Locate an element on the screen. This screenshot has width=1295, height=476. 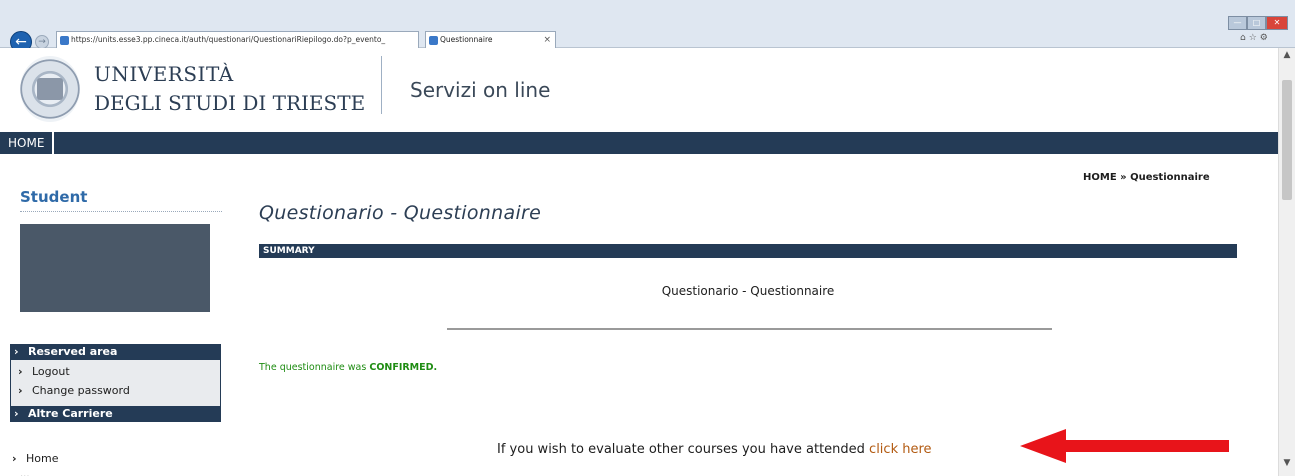
services-title: Servizi on line is located at coordinates (480, 90).